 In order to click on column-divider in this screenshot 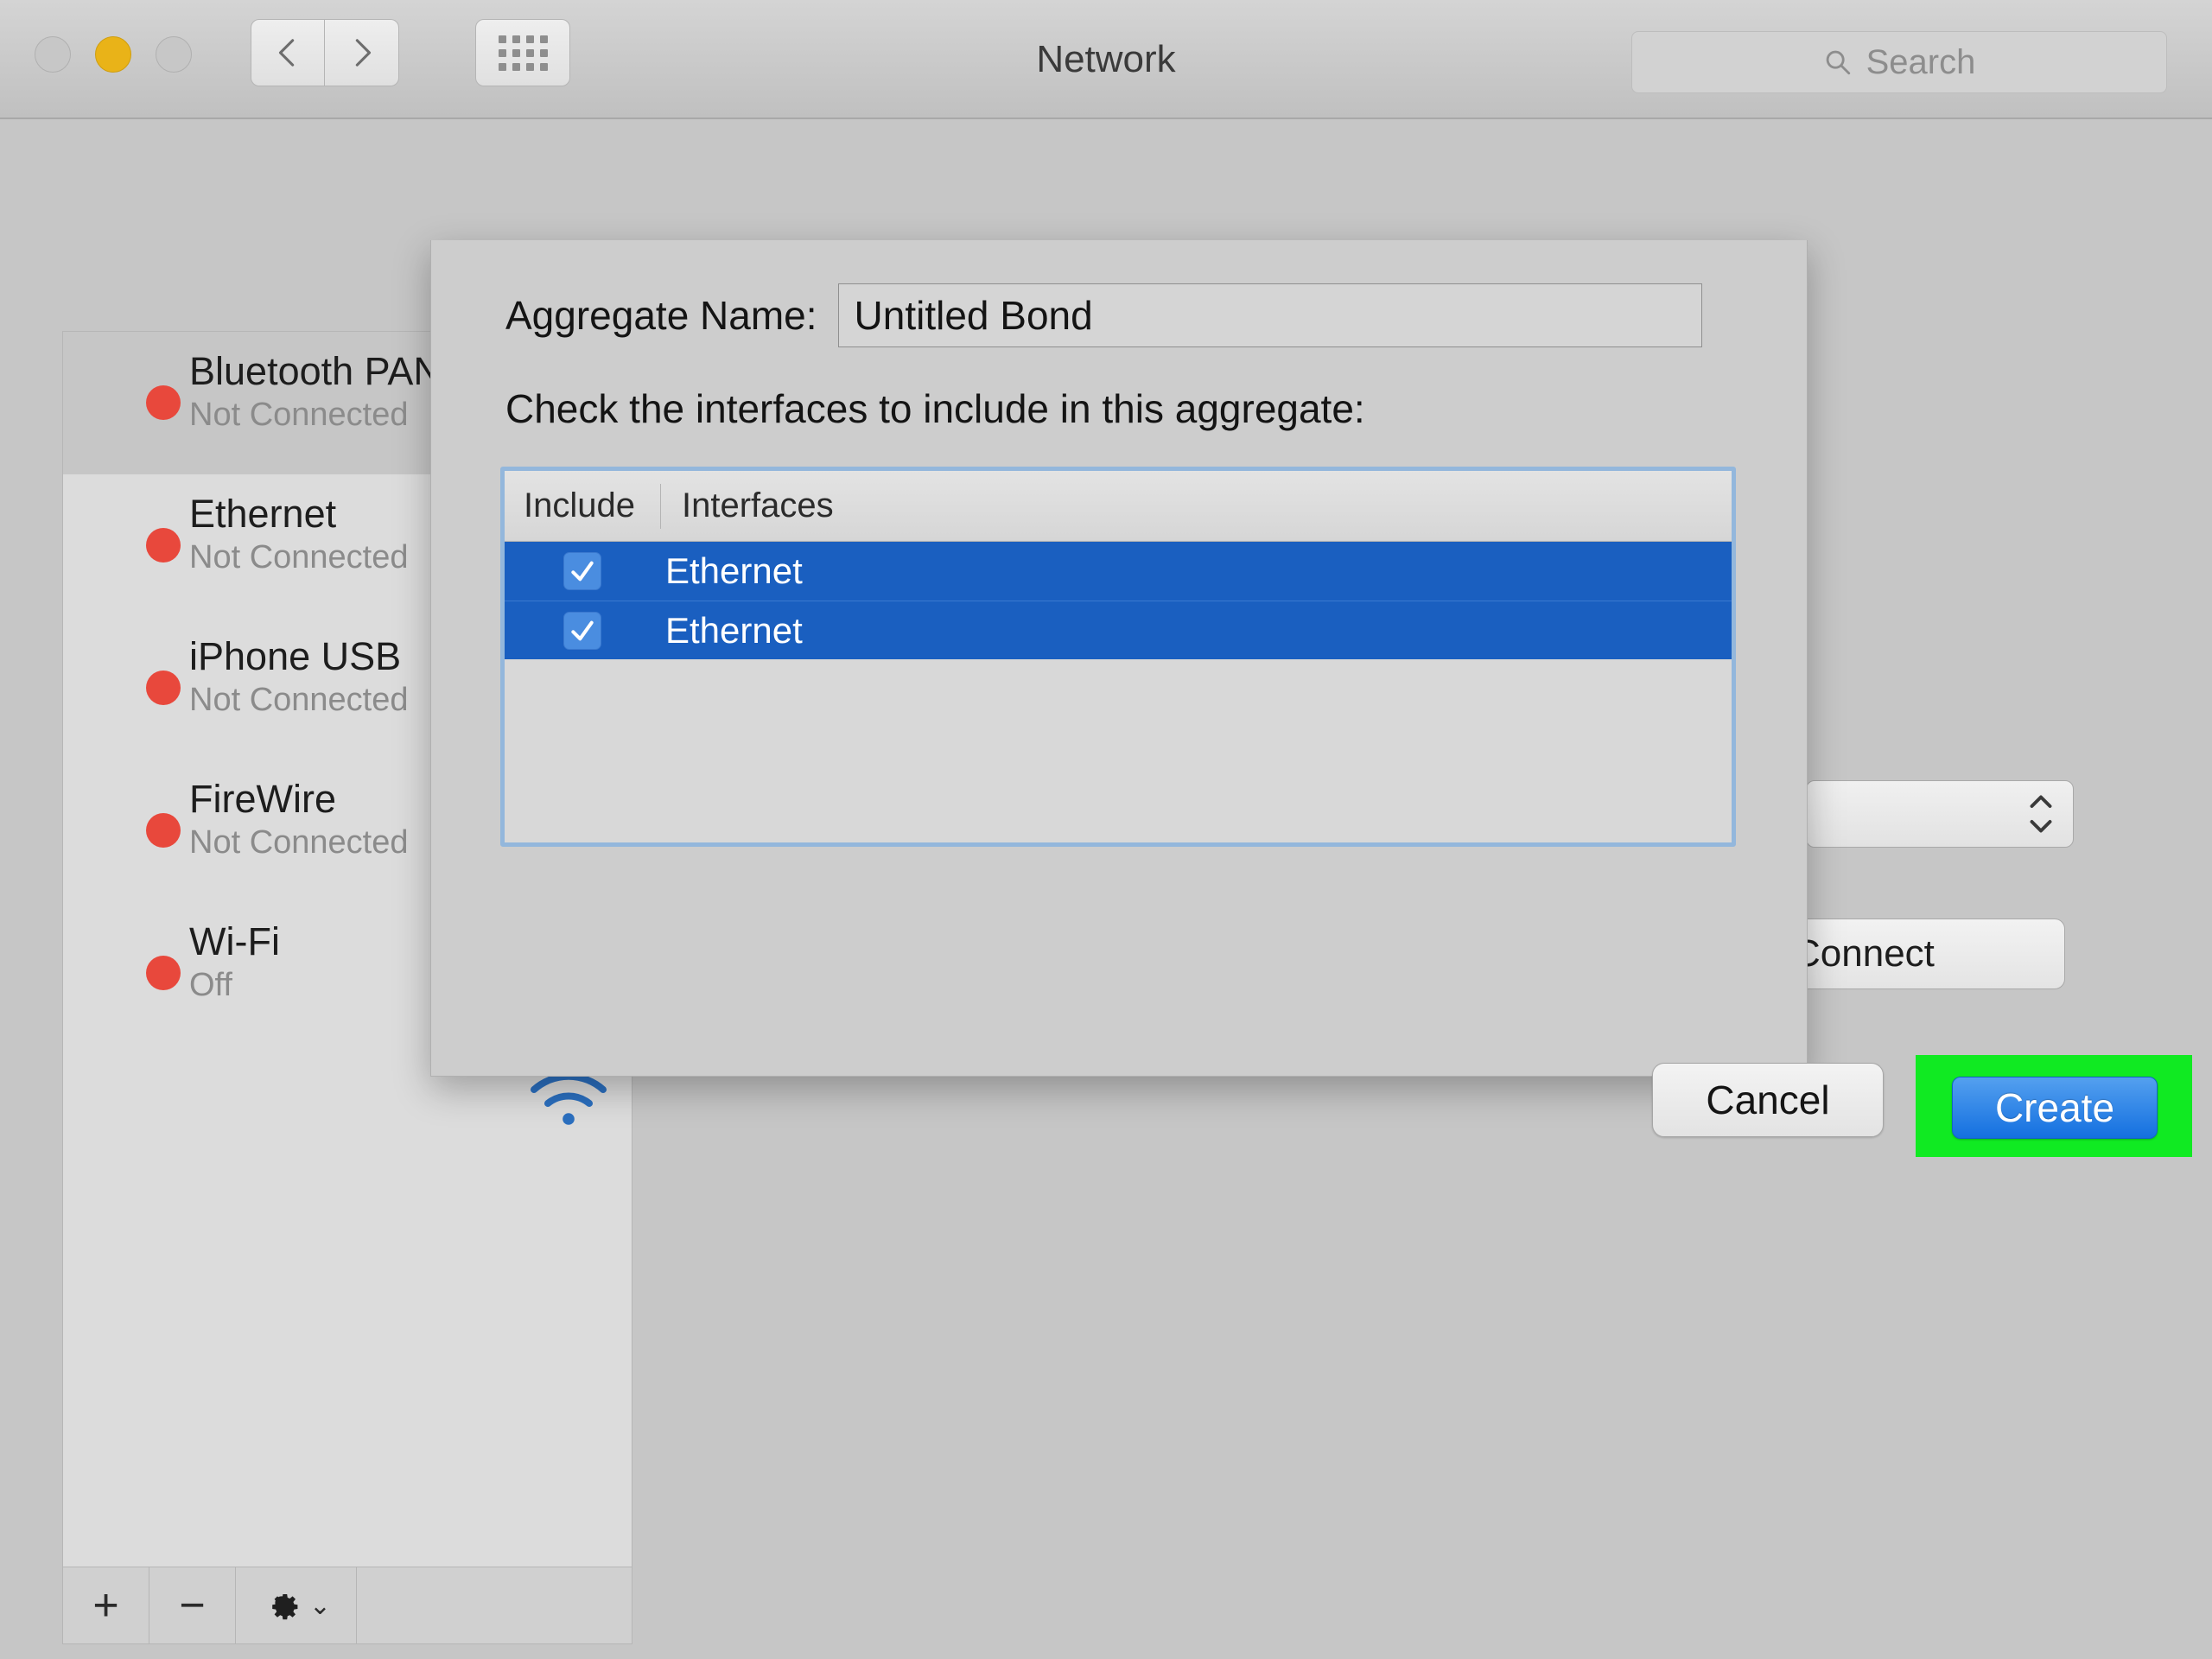, I will do `click(660, 506)`.